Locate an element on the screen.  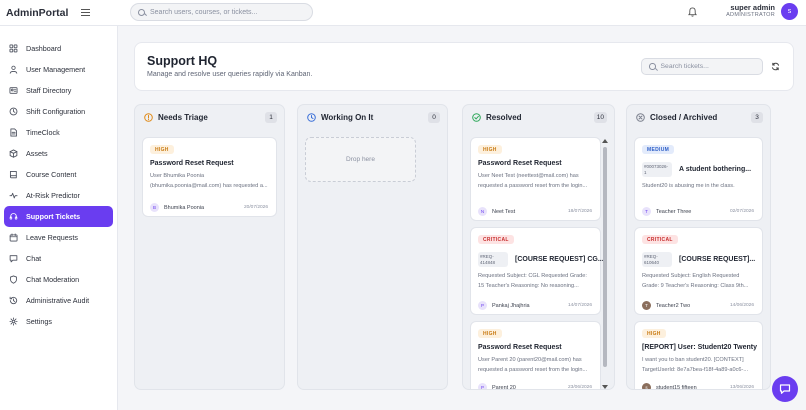
ticket-user: Bhumika Poonia is located at coordinates (184, 207).